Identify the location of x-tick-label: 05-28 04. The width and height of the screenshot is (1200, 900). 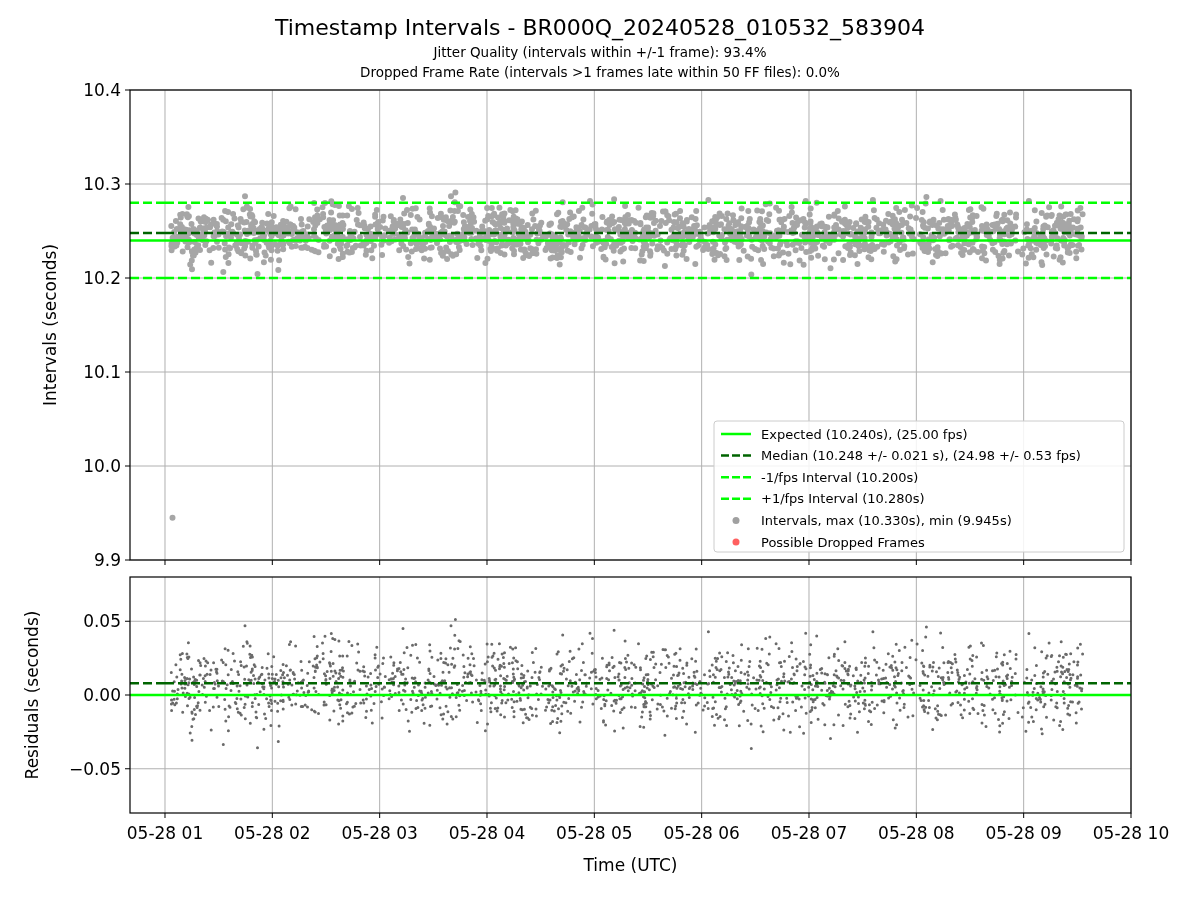
(487, 833).